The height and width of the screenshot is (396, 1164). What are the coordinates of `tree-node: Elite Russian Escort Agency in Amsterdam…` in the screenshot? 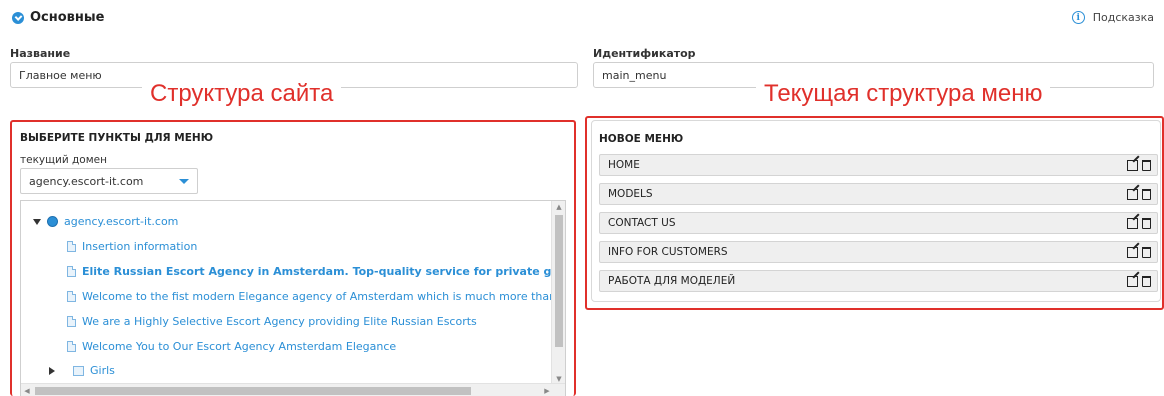 It's located at (316, 271).